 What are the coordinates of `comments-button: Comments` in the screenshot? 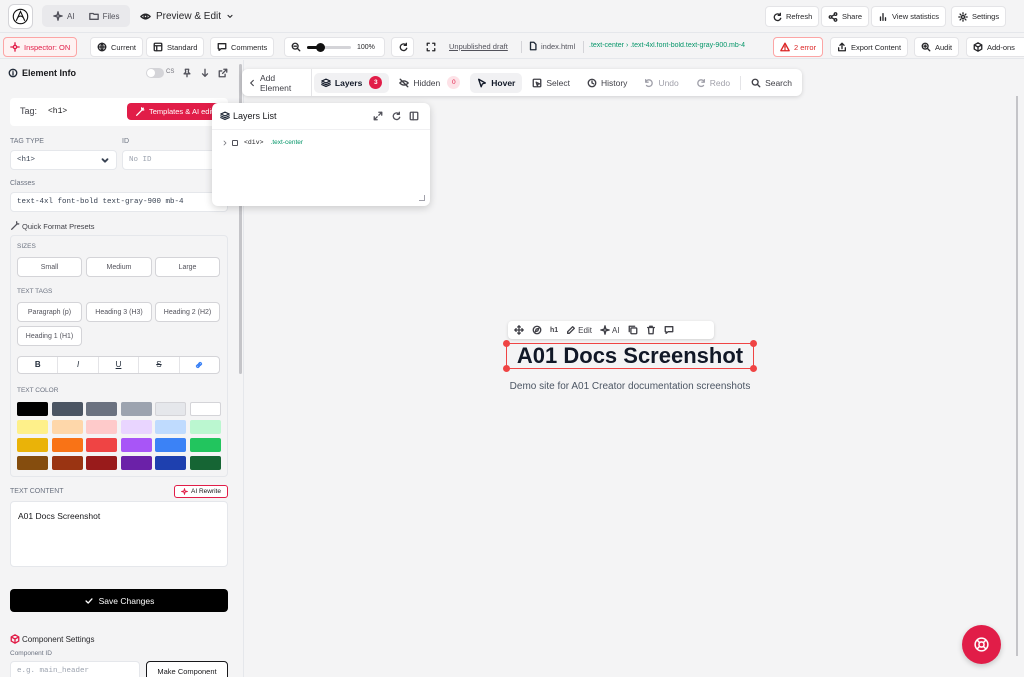 It's located at (242, 47).